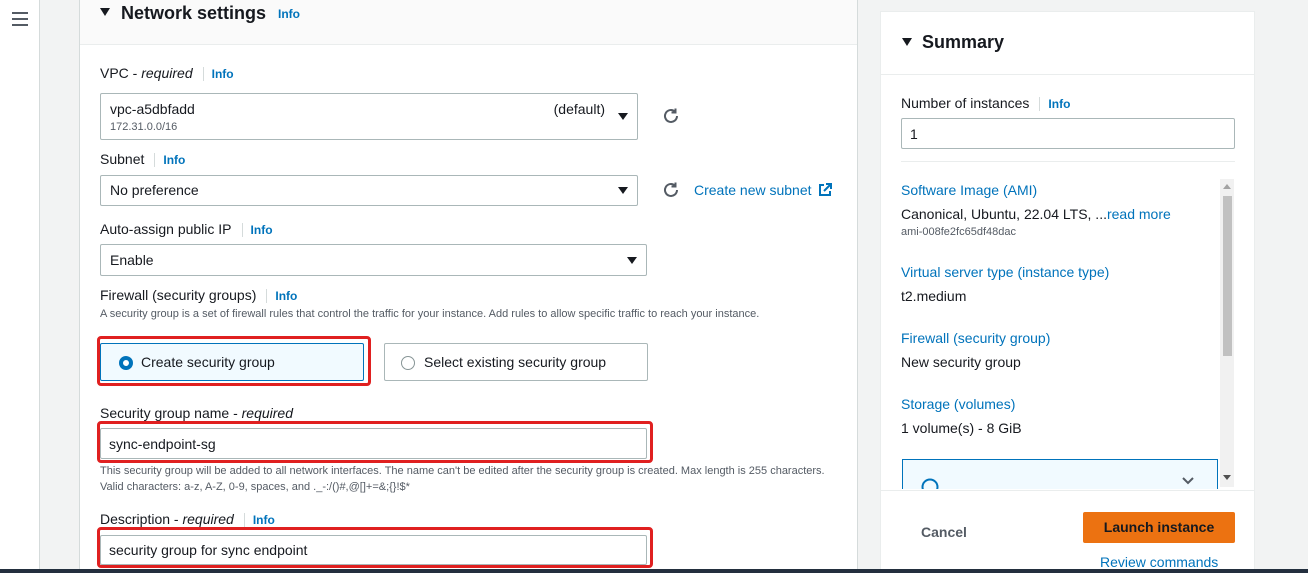 This screenshot has width=1308, height=573. What do you see at coordinates (944, 532) in the screenshot?
I see `cancel-button: Cancel` at bounding box center [944, 532].